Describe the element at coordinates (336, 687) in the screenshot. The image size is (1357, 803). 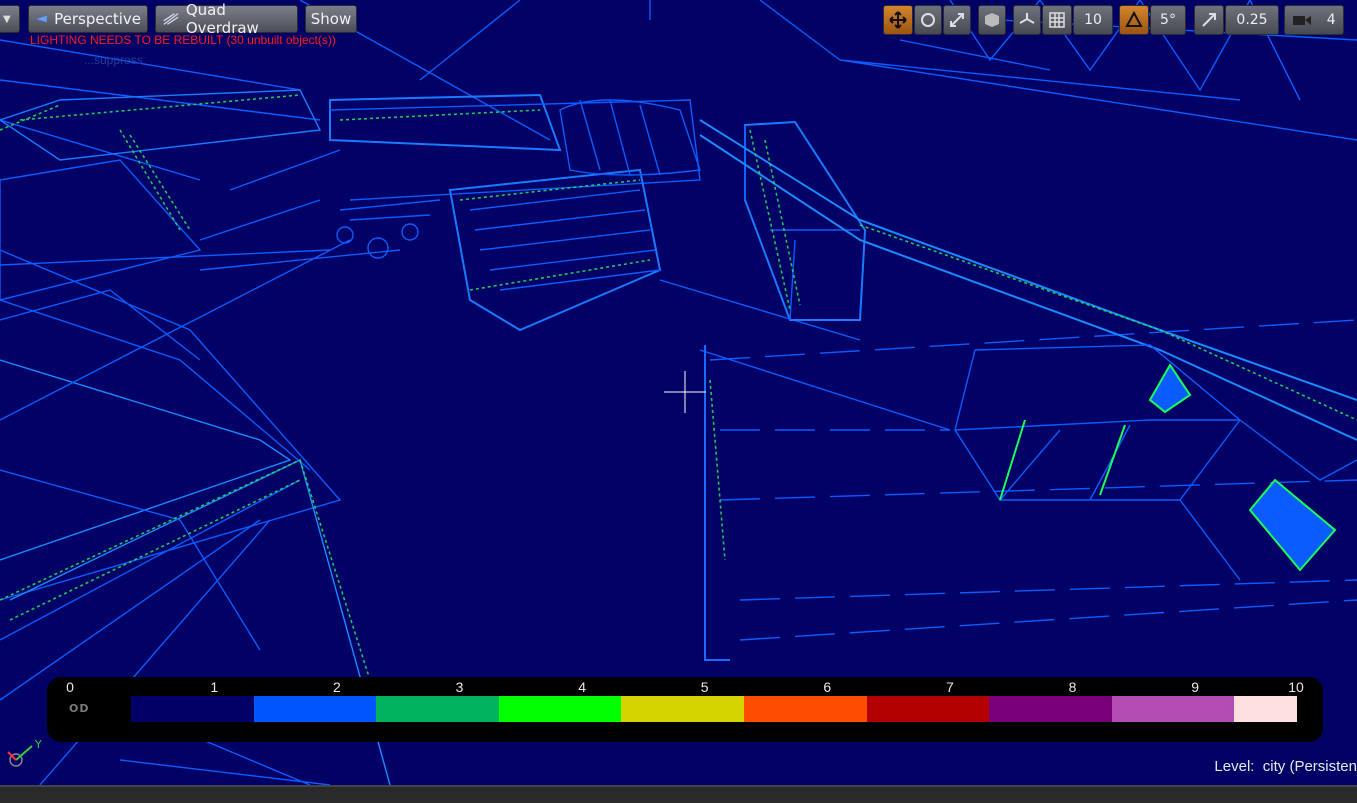
I see `legend-tick-2: 2` at that location.